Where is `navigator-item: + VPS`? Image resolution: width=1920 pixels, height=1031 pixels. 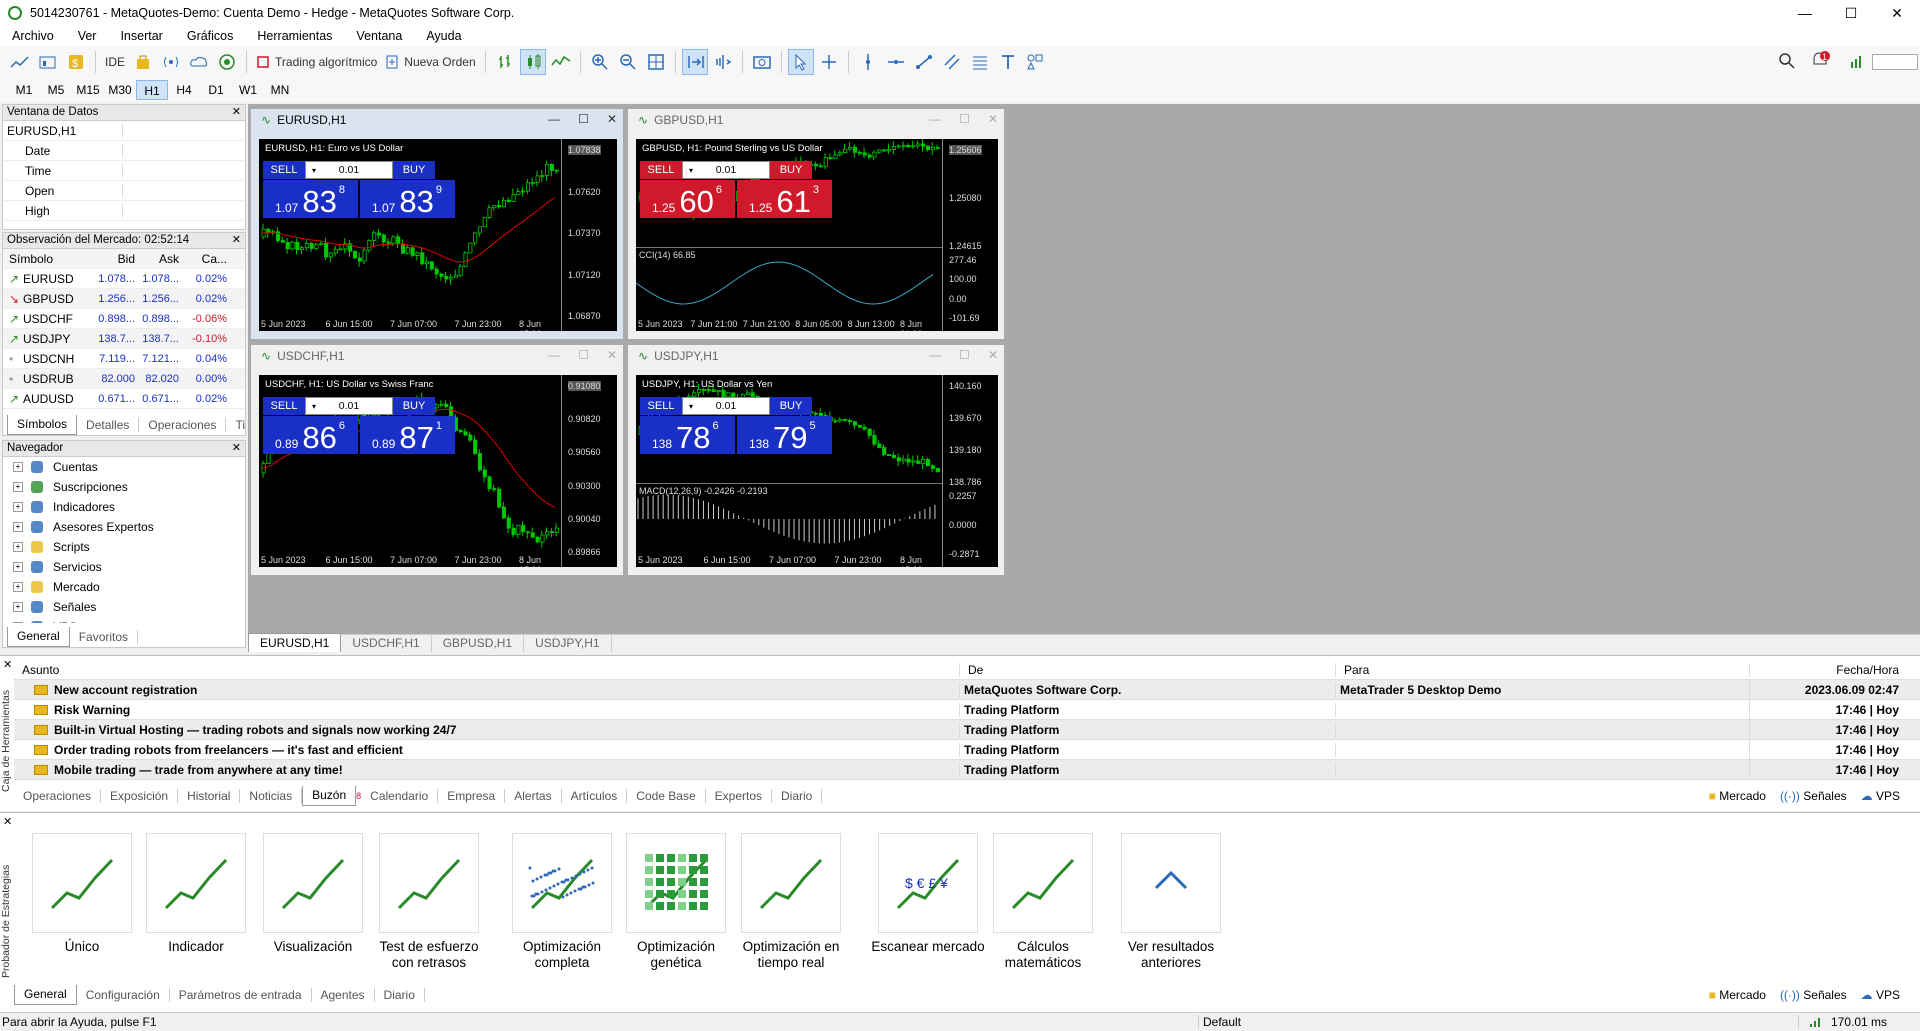 navigator-item: + VPS is located at coordinates (124, 620).